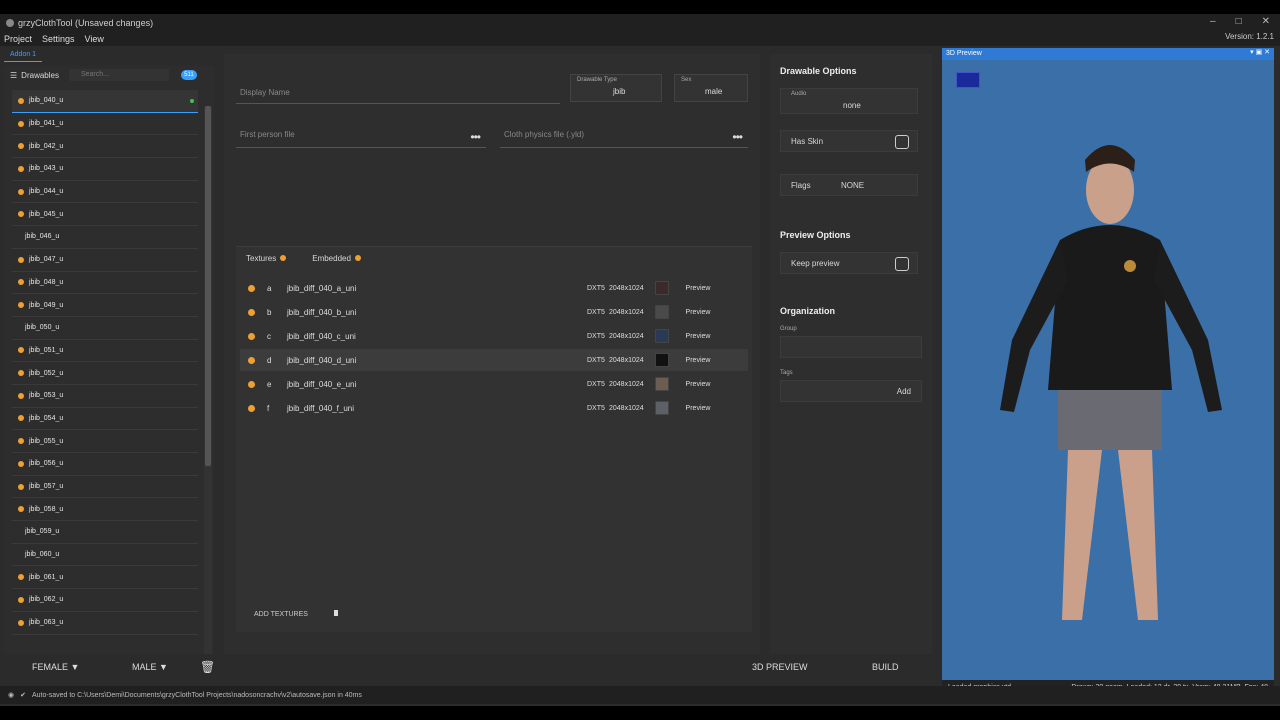 The height and width of the screenshot is (720, 1280). Describe the element at coordinates (105, 487) in the screenshot. I see `list-item: jbib_057_u` at that location.